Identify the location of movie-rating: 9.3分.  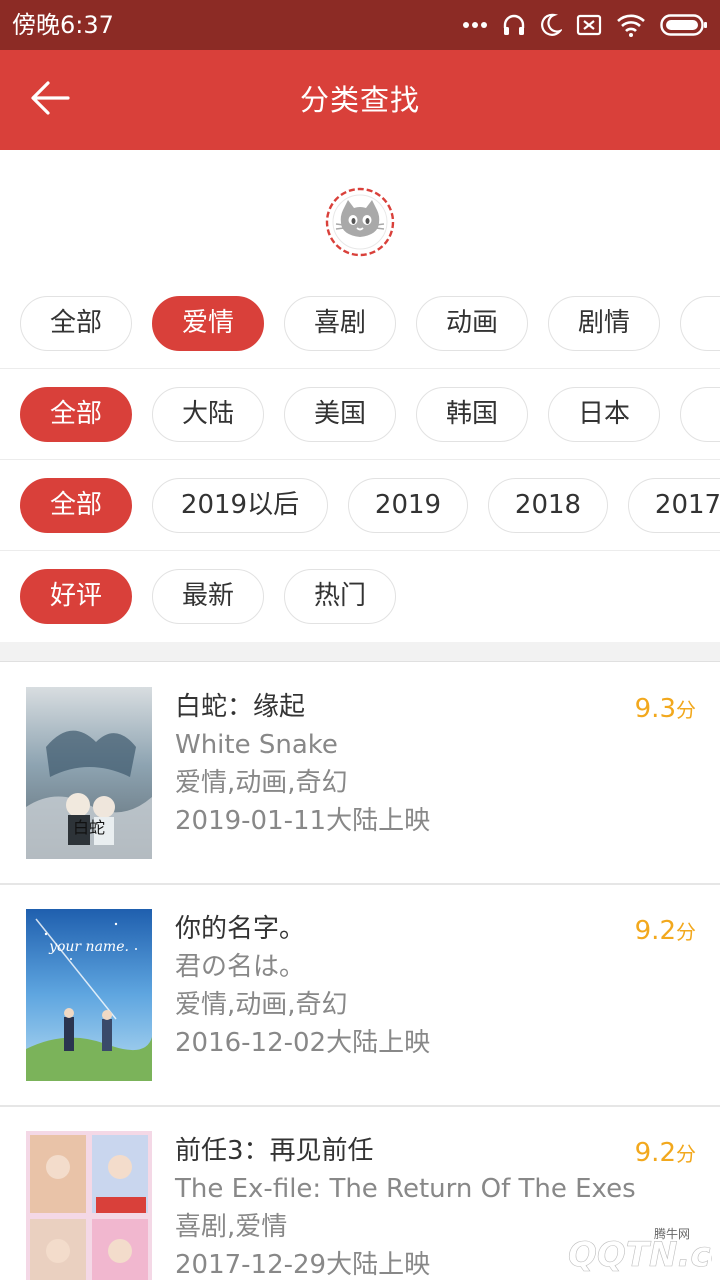
(665, 709).